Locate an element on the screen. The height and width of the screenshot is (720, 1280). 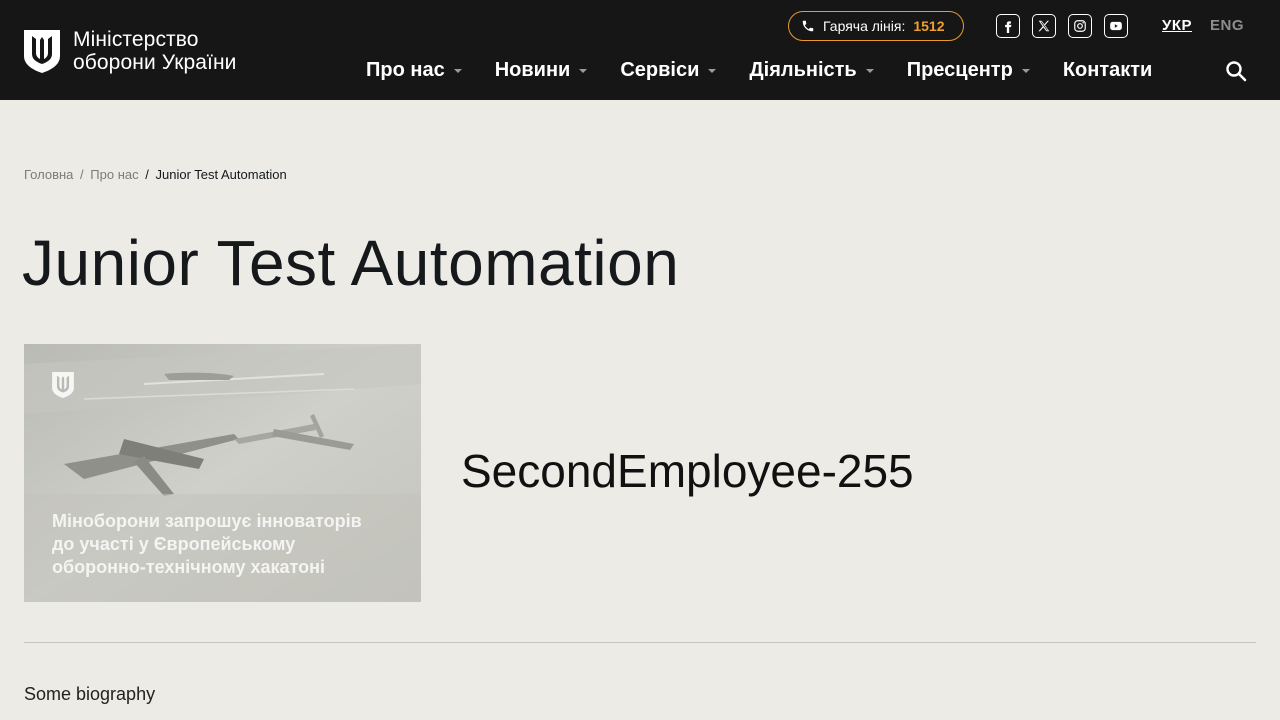
nav-item-contacts: Контакти is located at coordinates (1108, 70).